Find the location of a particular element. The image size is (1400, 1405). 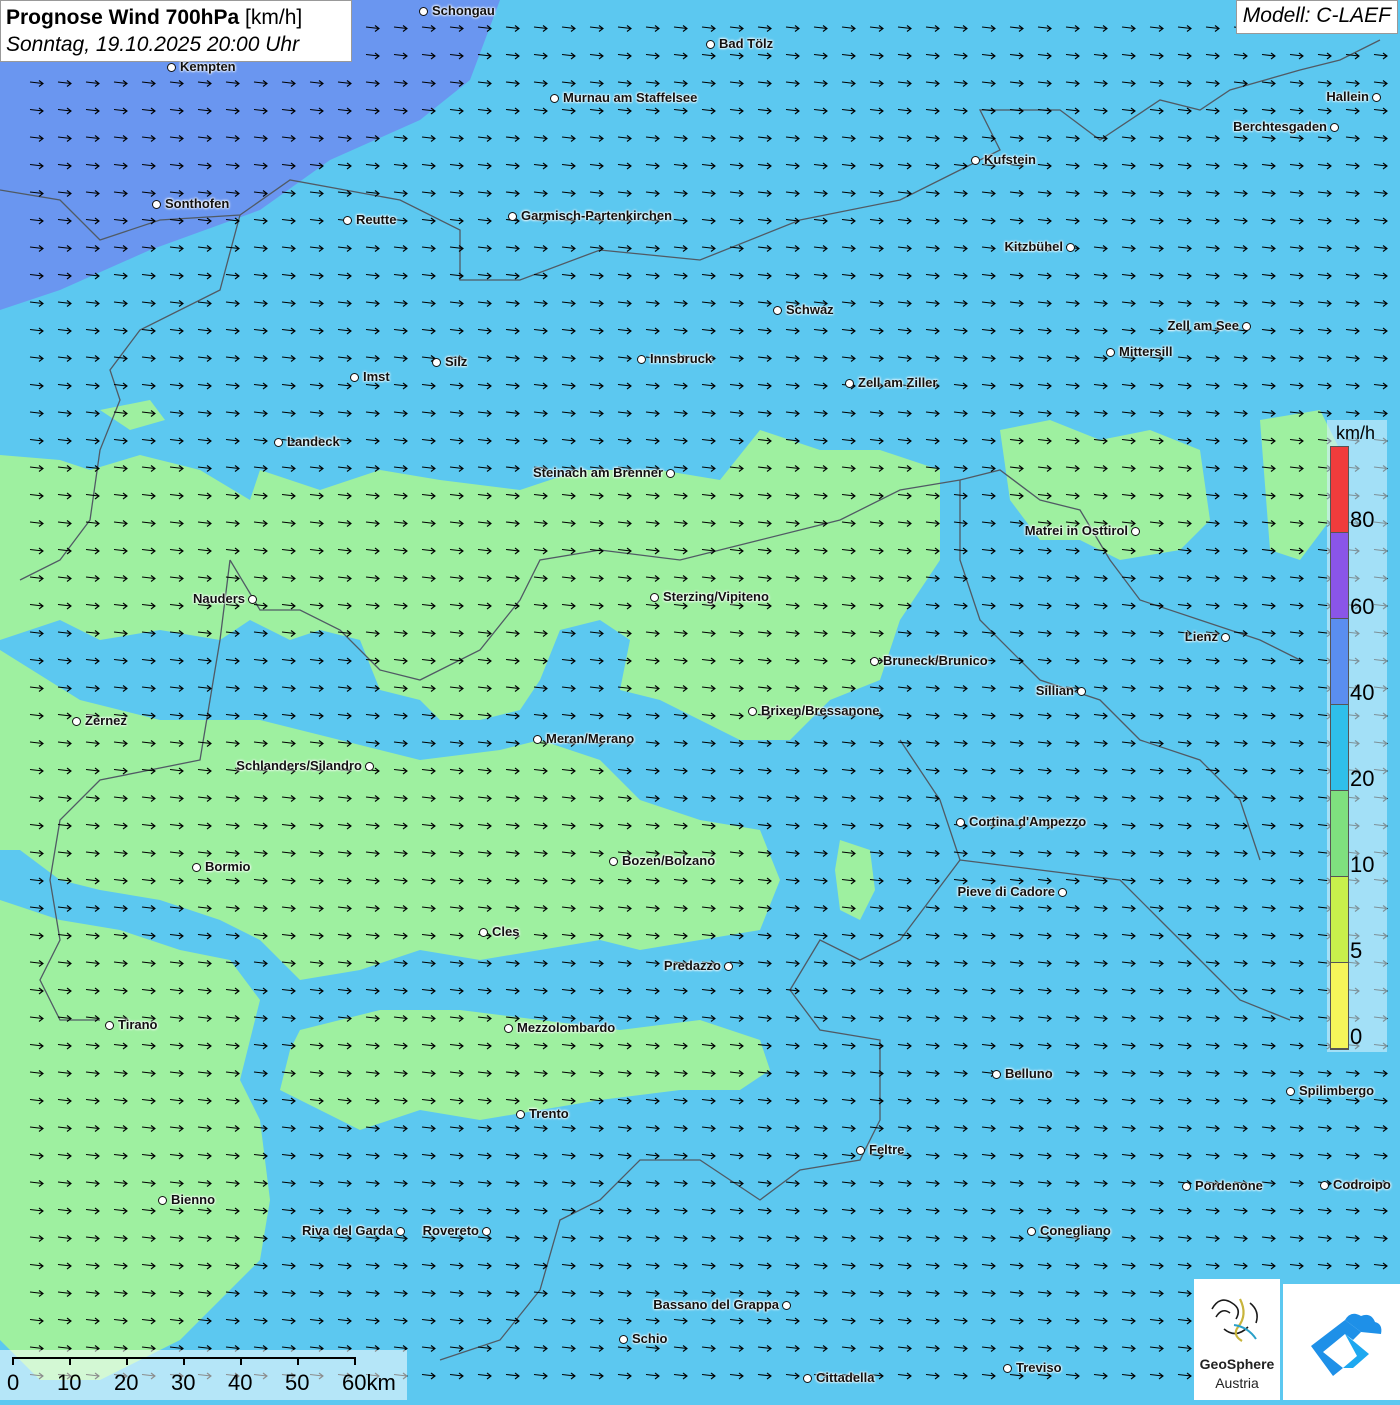

city-label: Garmisch-Partenkirchen is located at coordinates (597, 215).